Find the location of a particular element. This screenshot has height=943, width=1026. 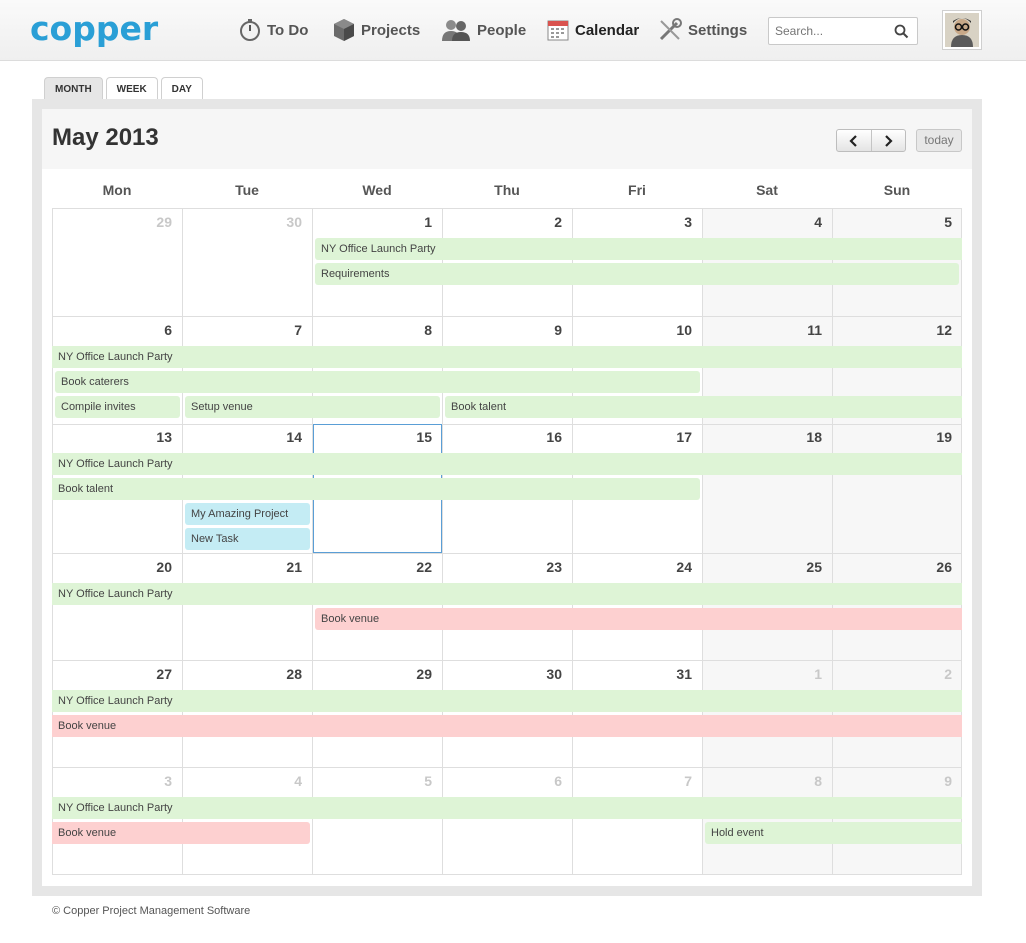

day-number: 16 is located at coordinates (554, 437).